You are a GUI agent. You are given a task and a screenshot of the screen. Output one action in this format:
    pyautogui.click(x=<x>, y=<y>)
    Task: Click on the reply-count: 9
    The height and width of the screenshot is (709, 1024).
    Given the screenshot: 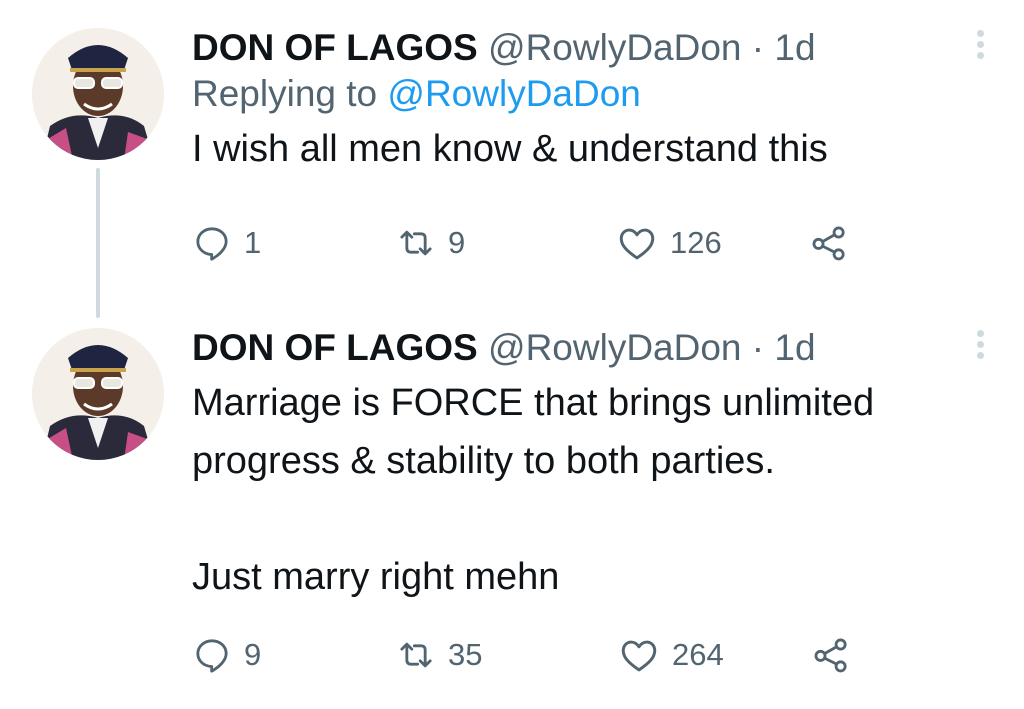 What is the action you would take?
    pyautogui.click(x=253, y=654)
    